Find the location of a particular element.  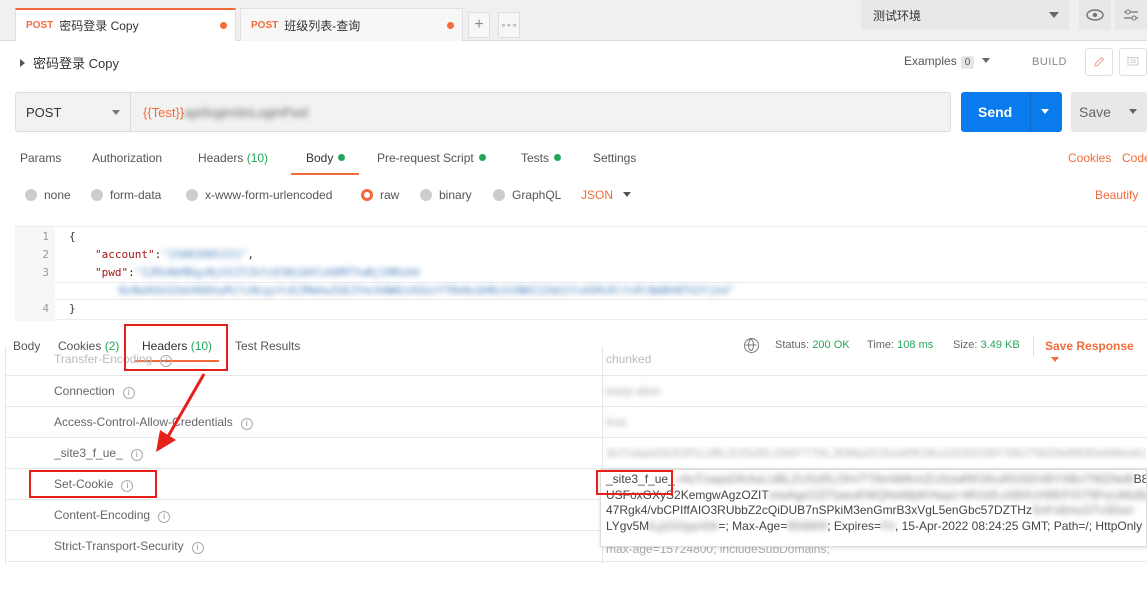

code-line: { is located at coordinates (72, 236).